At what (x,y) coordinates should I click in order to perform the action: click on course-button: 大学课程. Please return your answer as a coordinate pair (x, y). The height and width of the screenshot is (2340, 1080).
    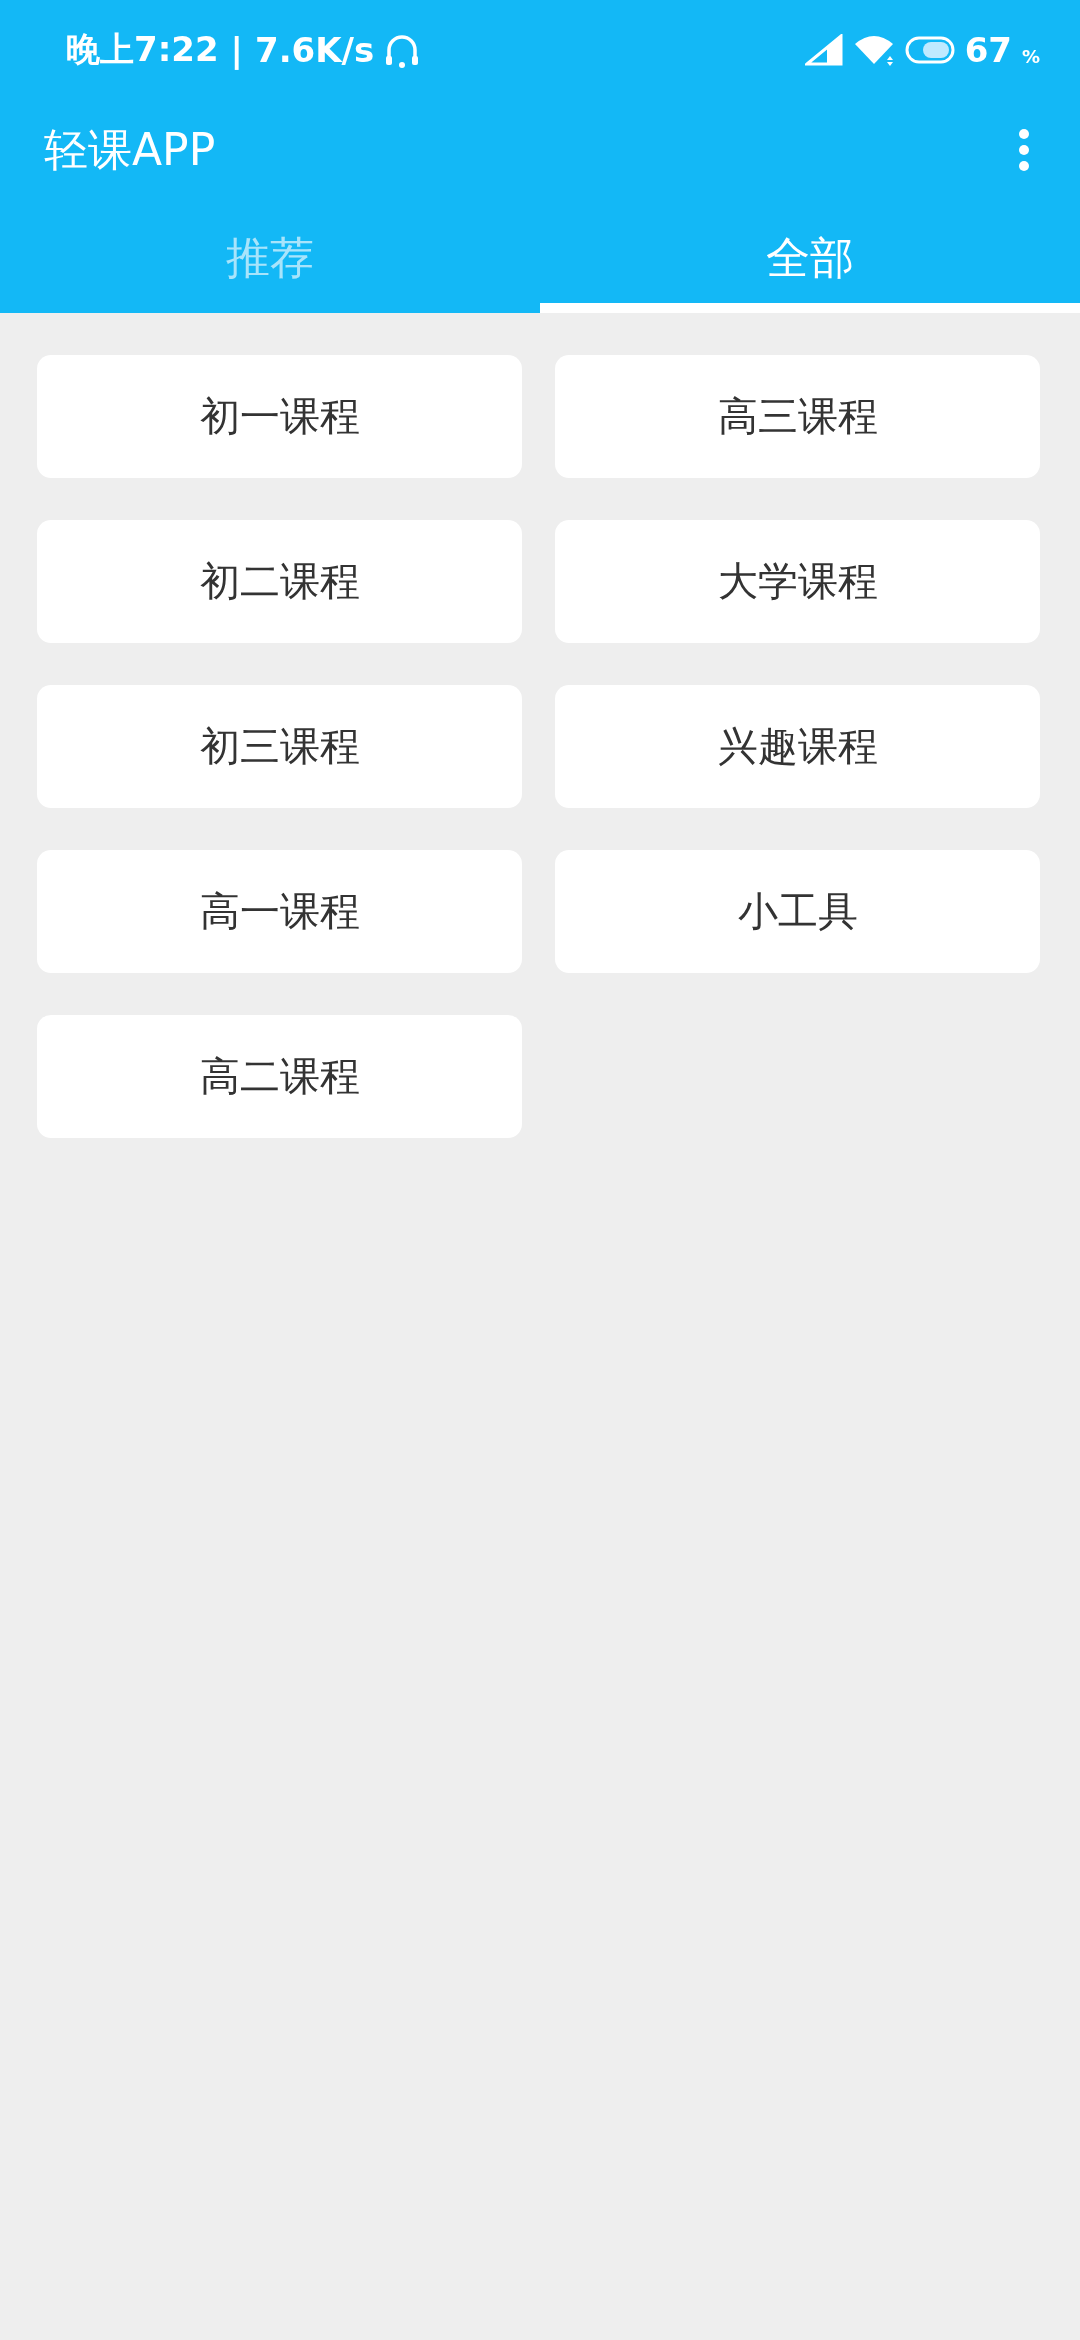
    Looking at the image, I should click on (797, 581).